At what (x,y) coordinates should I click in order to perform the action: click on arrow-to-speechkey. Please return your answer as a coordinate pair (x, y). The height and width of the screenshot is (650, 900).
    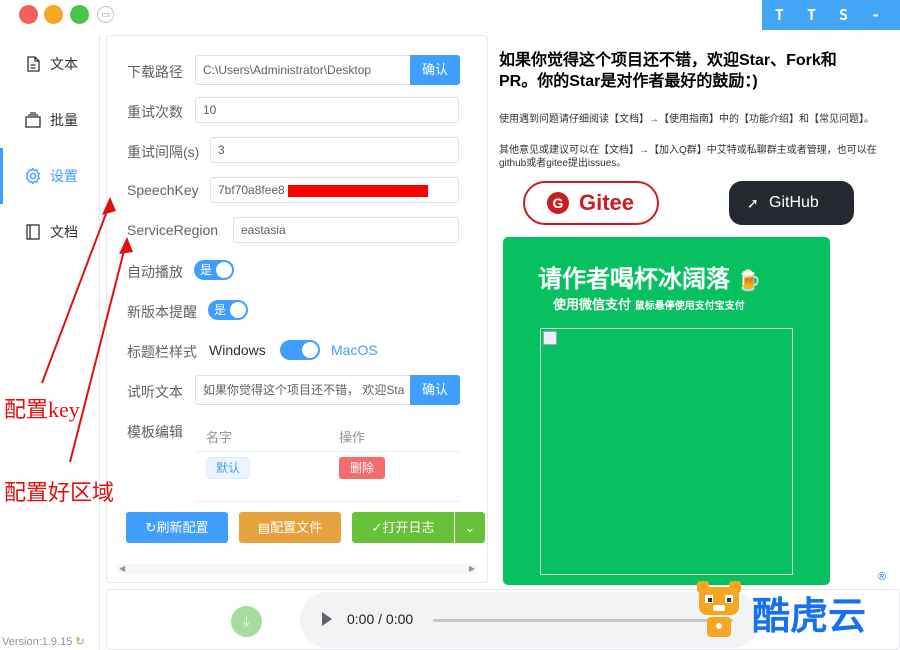
    Looking at the image, I should click on (76, 293).